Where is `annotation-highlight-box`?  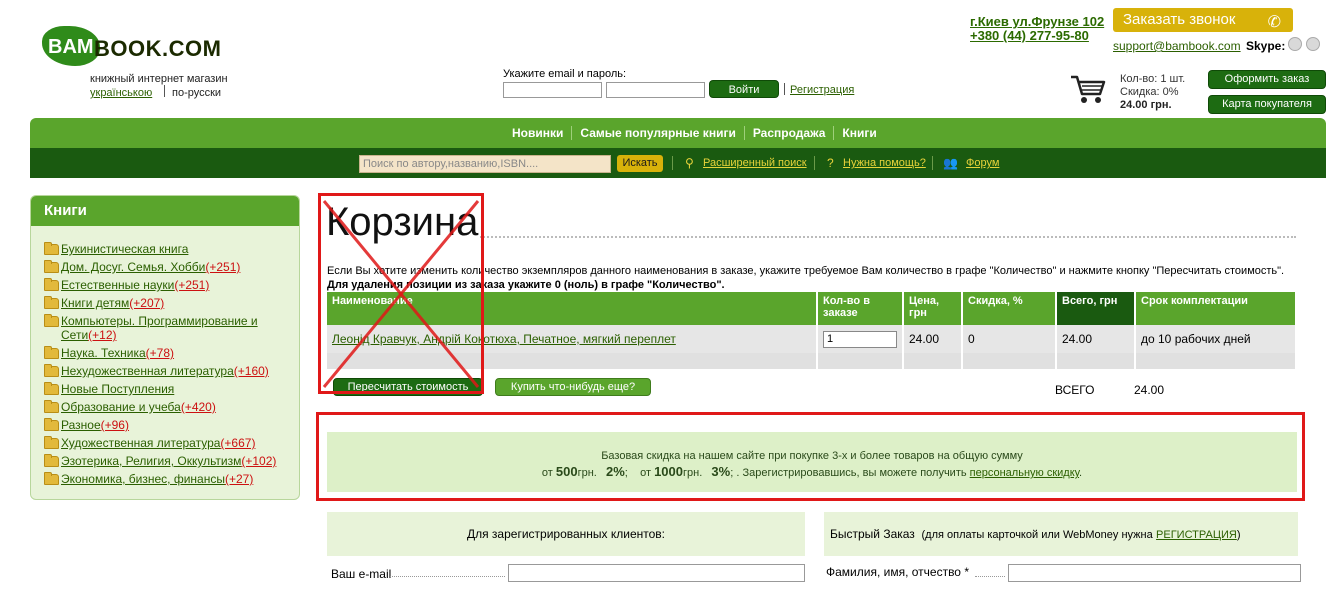
annotation-highlight-box is located at coordinates (810, 456).